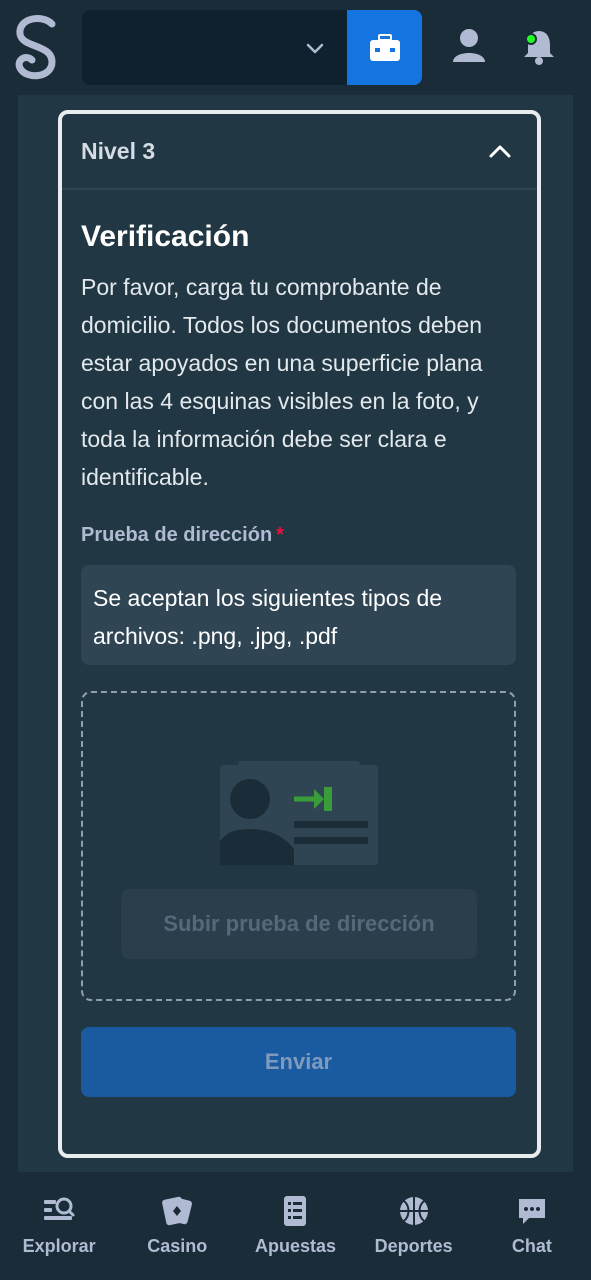 This screenshot has height=1280, width=591. I want to click on nav-label-deportes: Deportes, so click(413, 1246).